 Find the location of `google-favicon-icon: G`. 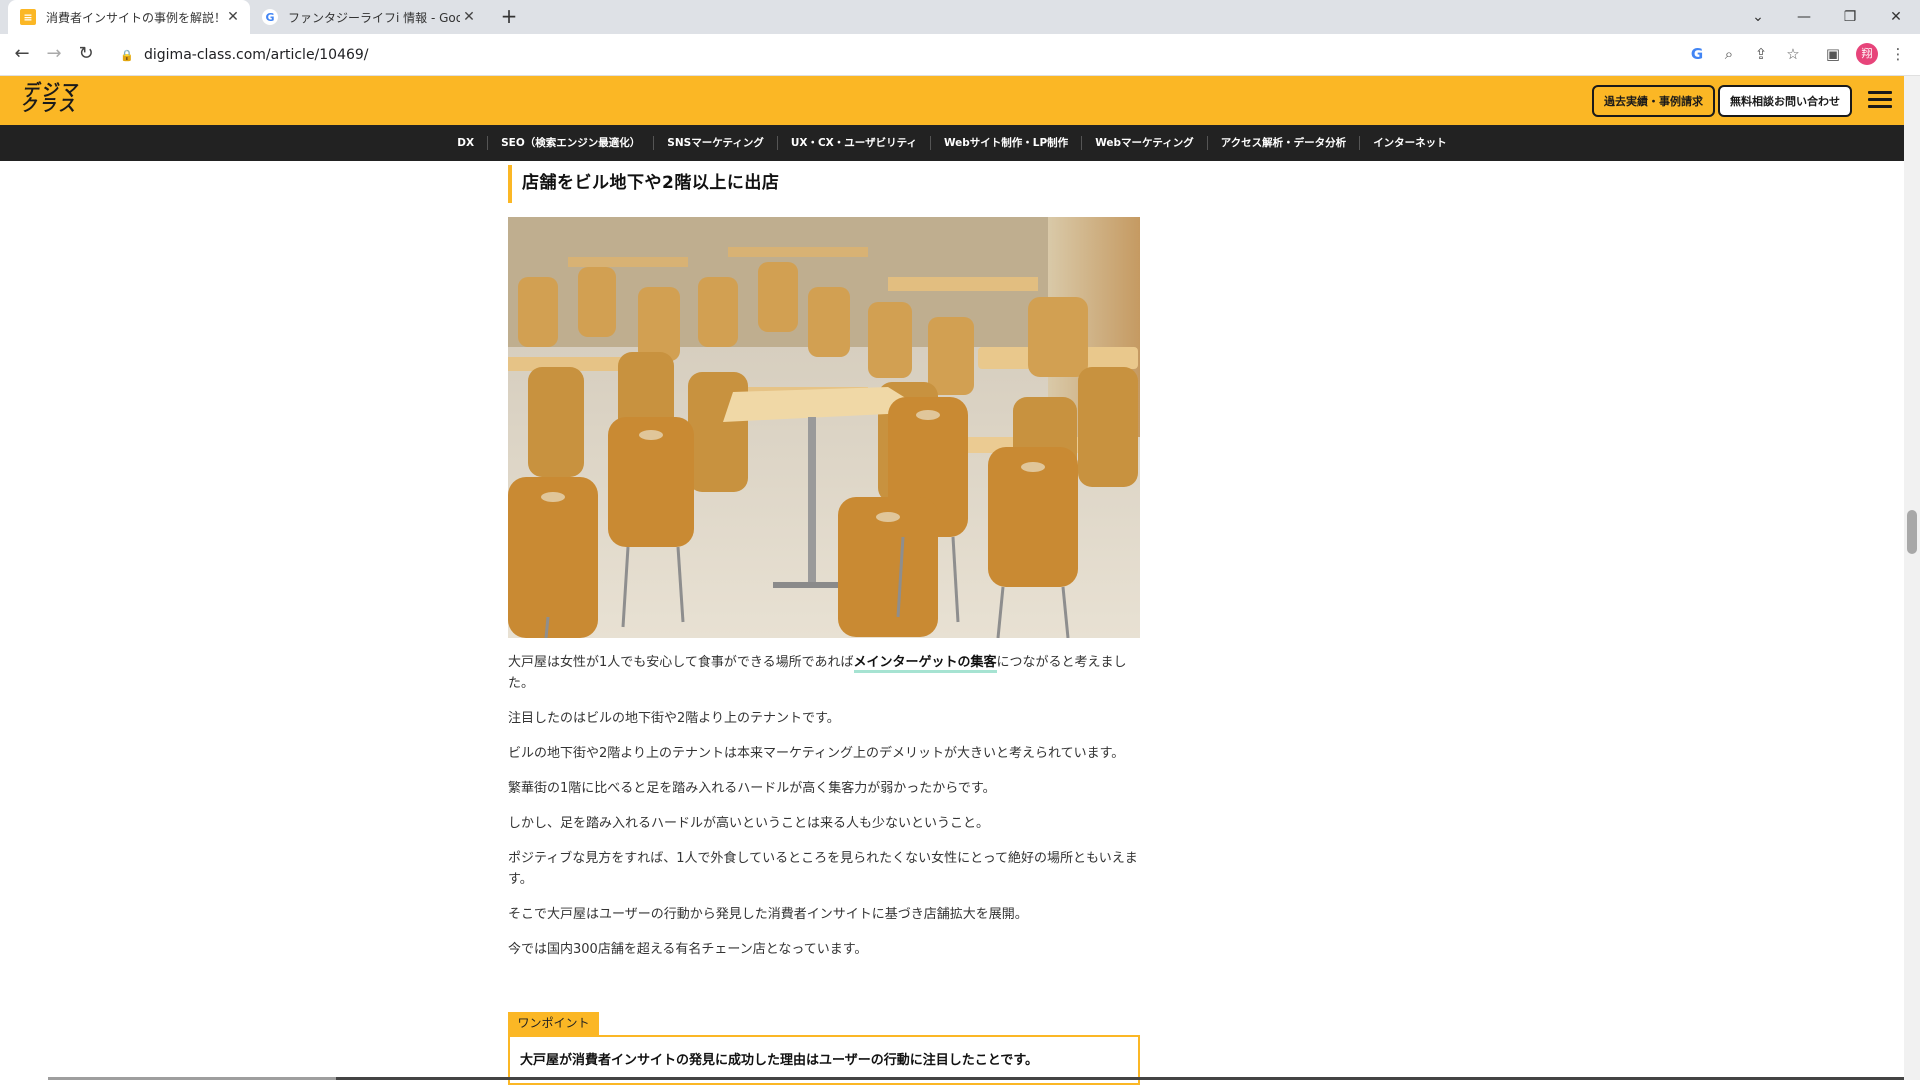

google-favicon-icon: G is located at coordinates (270, 17).